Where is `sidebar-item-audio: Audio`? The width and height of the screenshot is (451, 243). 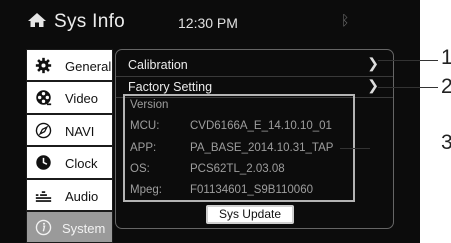 sidebar-item-audio: Audio is located at coordinates (69, 194).